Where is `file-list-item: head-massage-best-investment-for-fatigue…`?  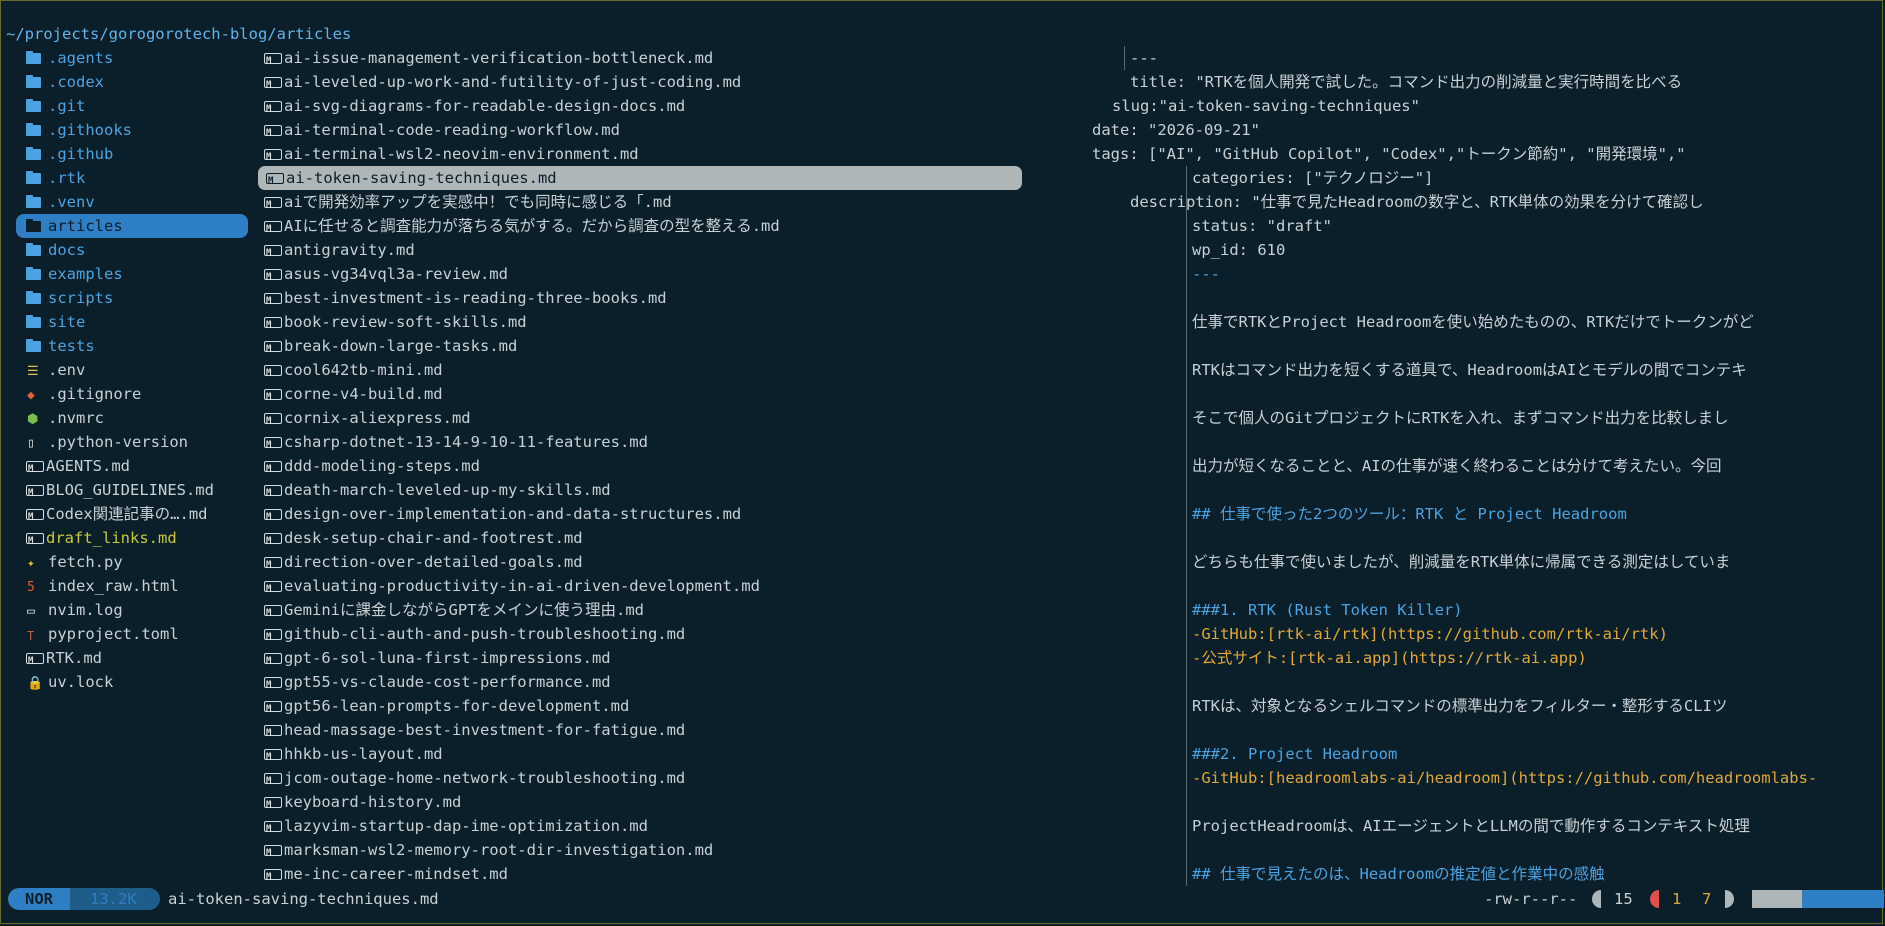
file-list-item: head-massage-best-investment-for-fatigue… is located at coordinates (717, 731).